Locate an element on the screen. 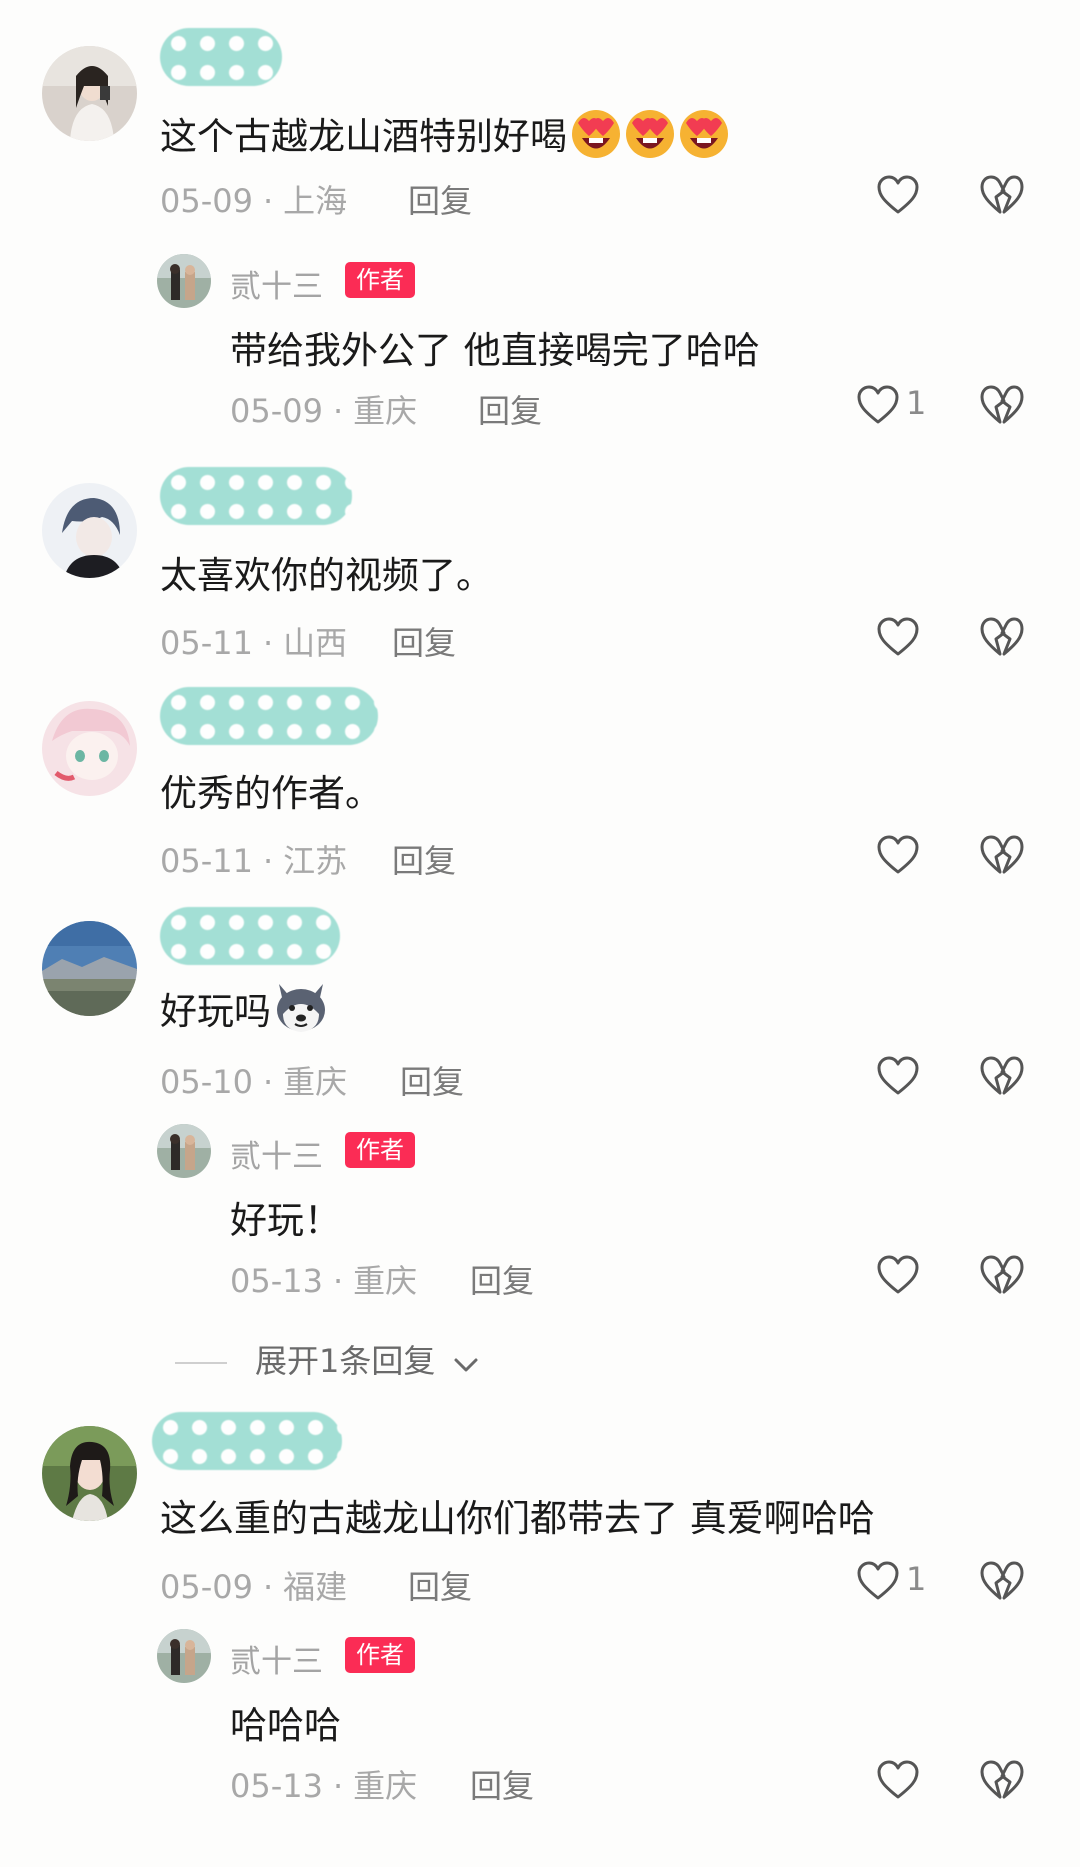  expand-replies-button: 展开1条回复 is located at coordinates (327, 1359).